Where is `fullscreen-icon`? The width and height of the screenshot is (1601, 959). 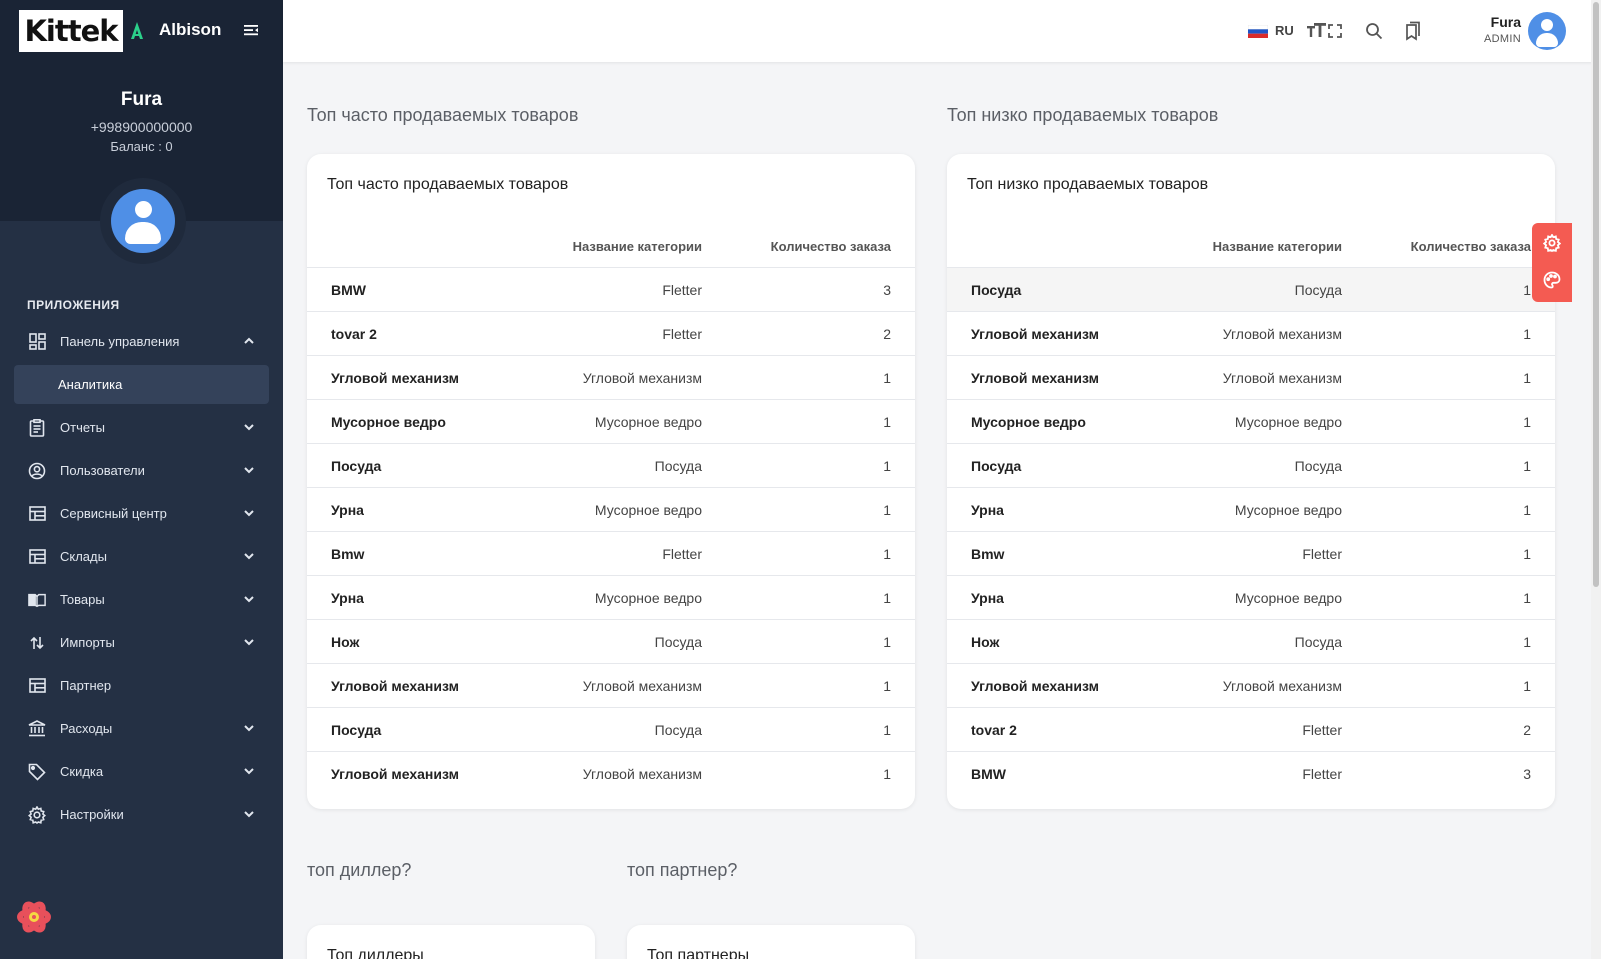
fullscreen-icon is located at coordinates (1335, 31).